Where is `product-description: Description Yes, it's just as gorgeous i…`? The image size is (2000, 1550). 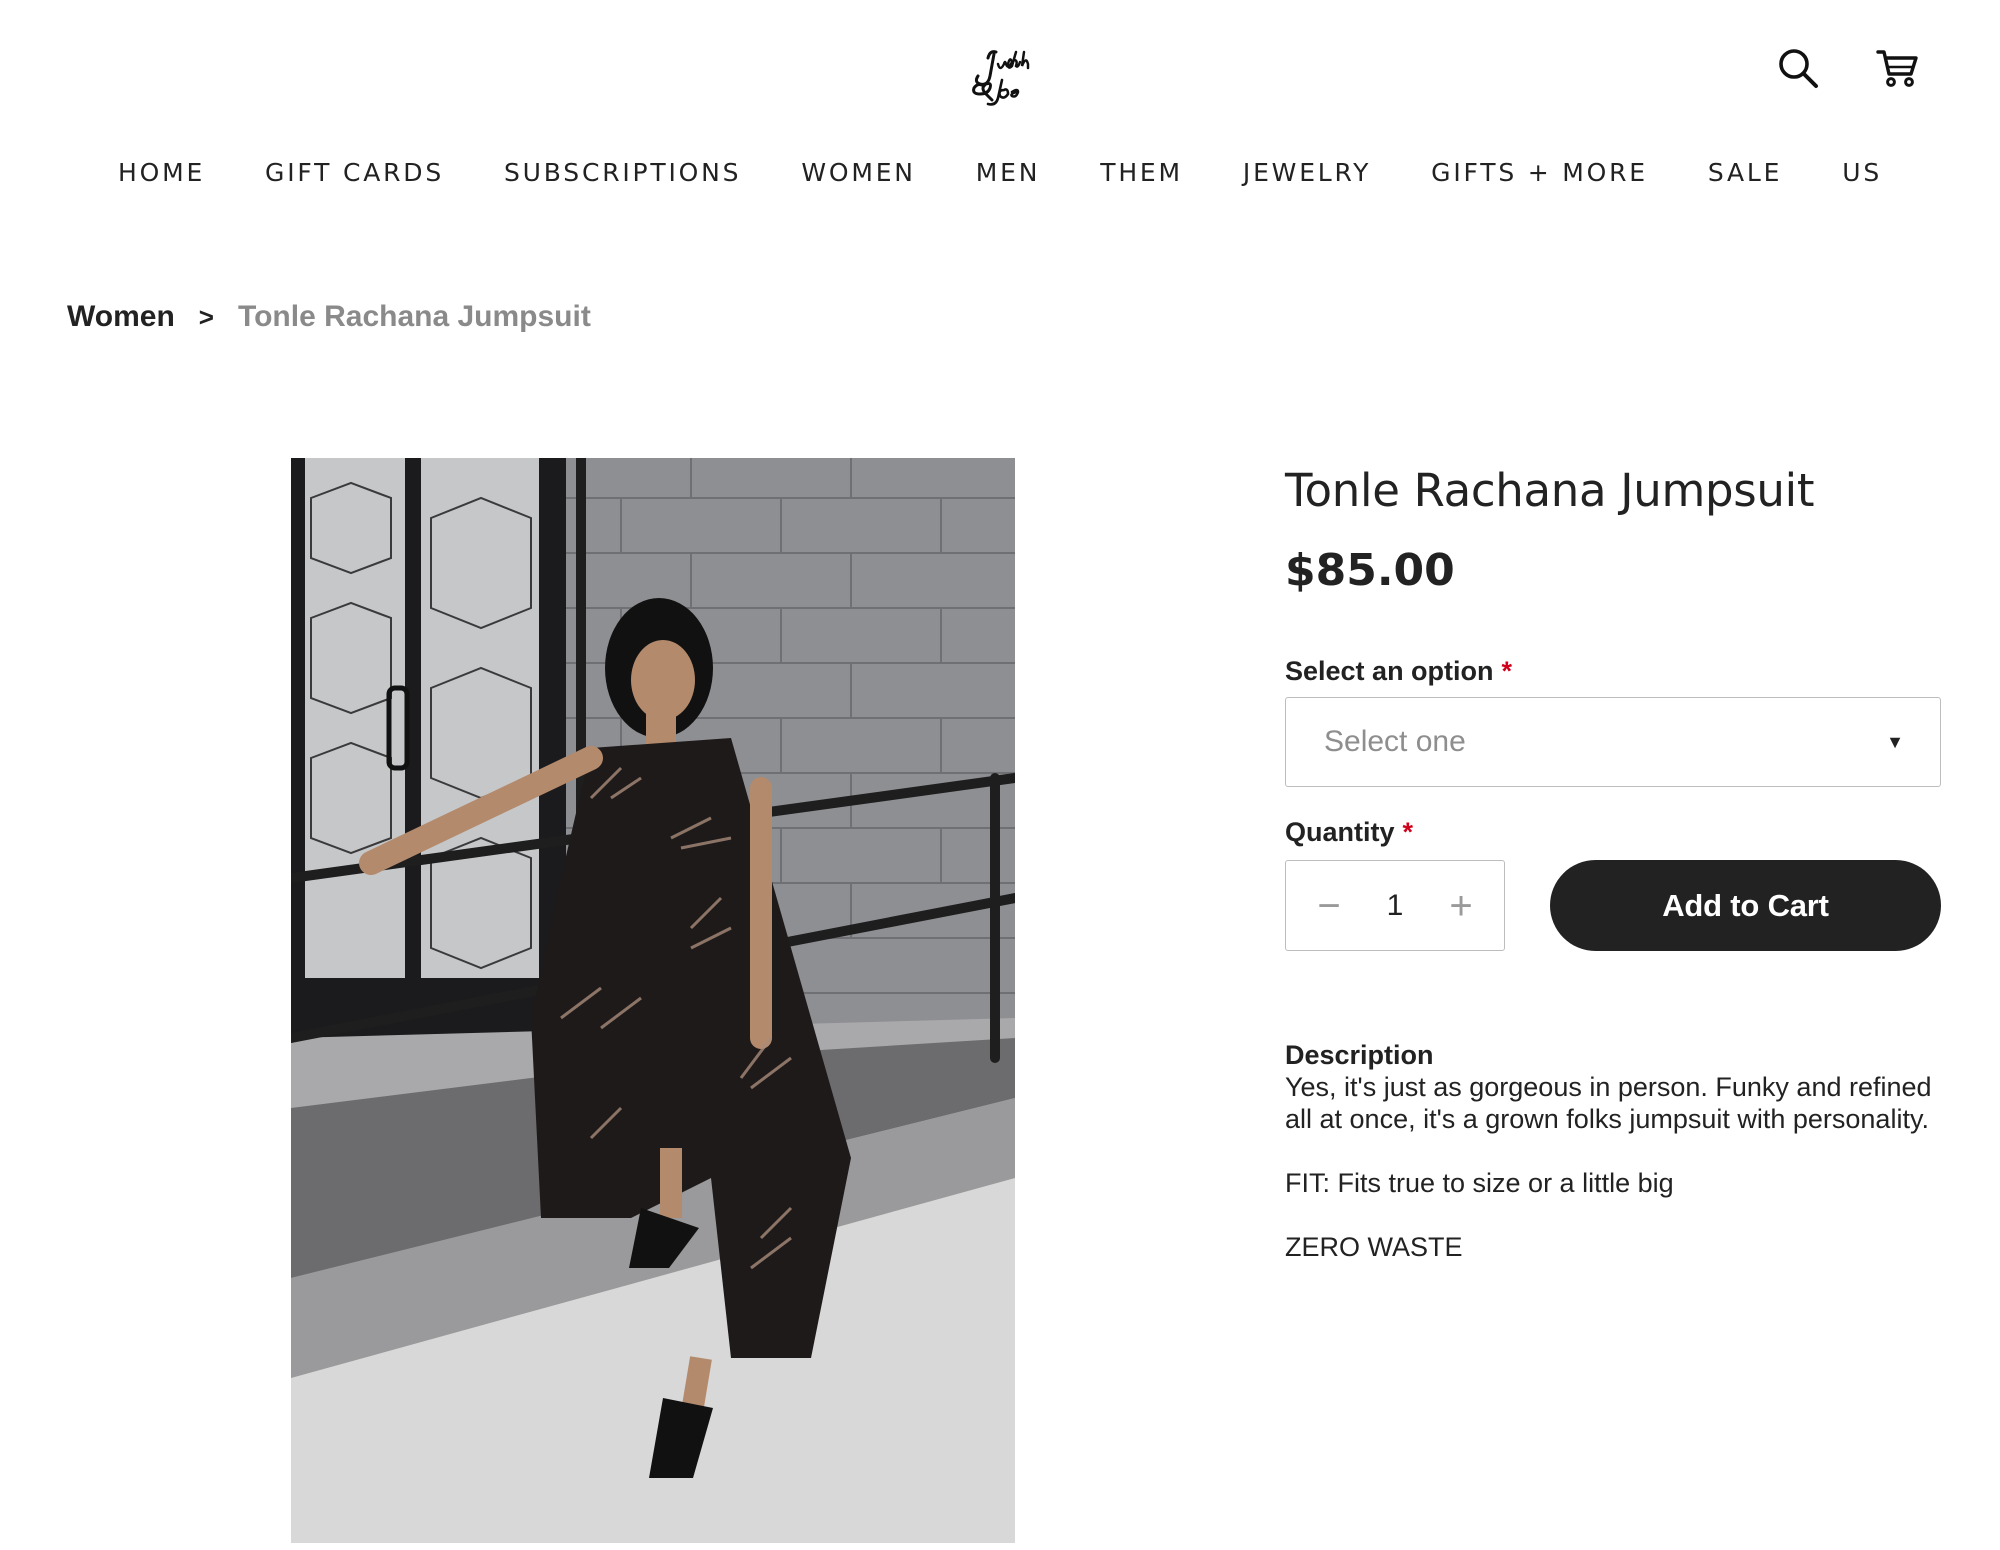 product-description: Description Yes, it's just as gorgeous i… is located at coordinates (1613, 1151).